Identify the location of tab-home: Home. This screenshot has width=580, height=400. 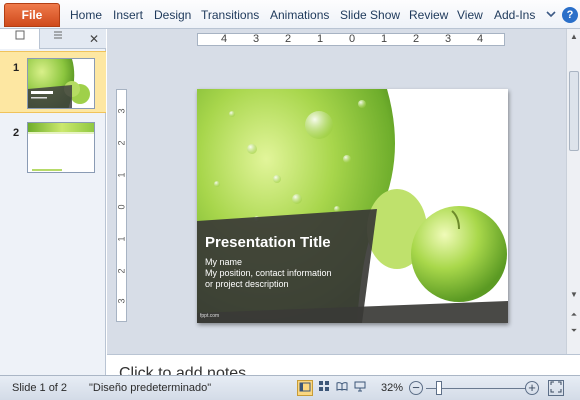
(86, 15).